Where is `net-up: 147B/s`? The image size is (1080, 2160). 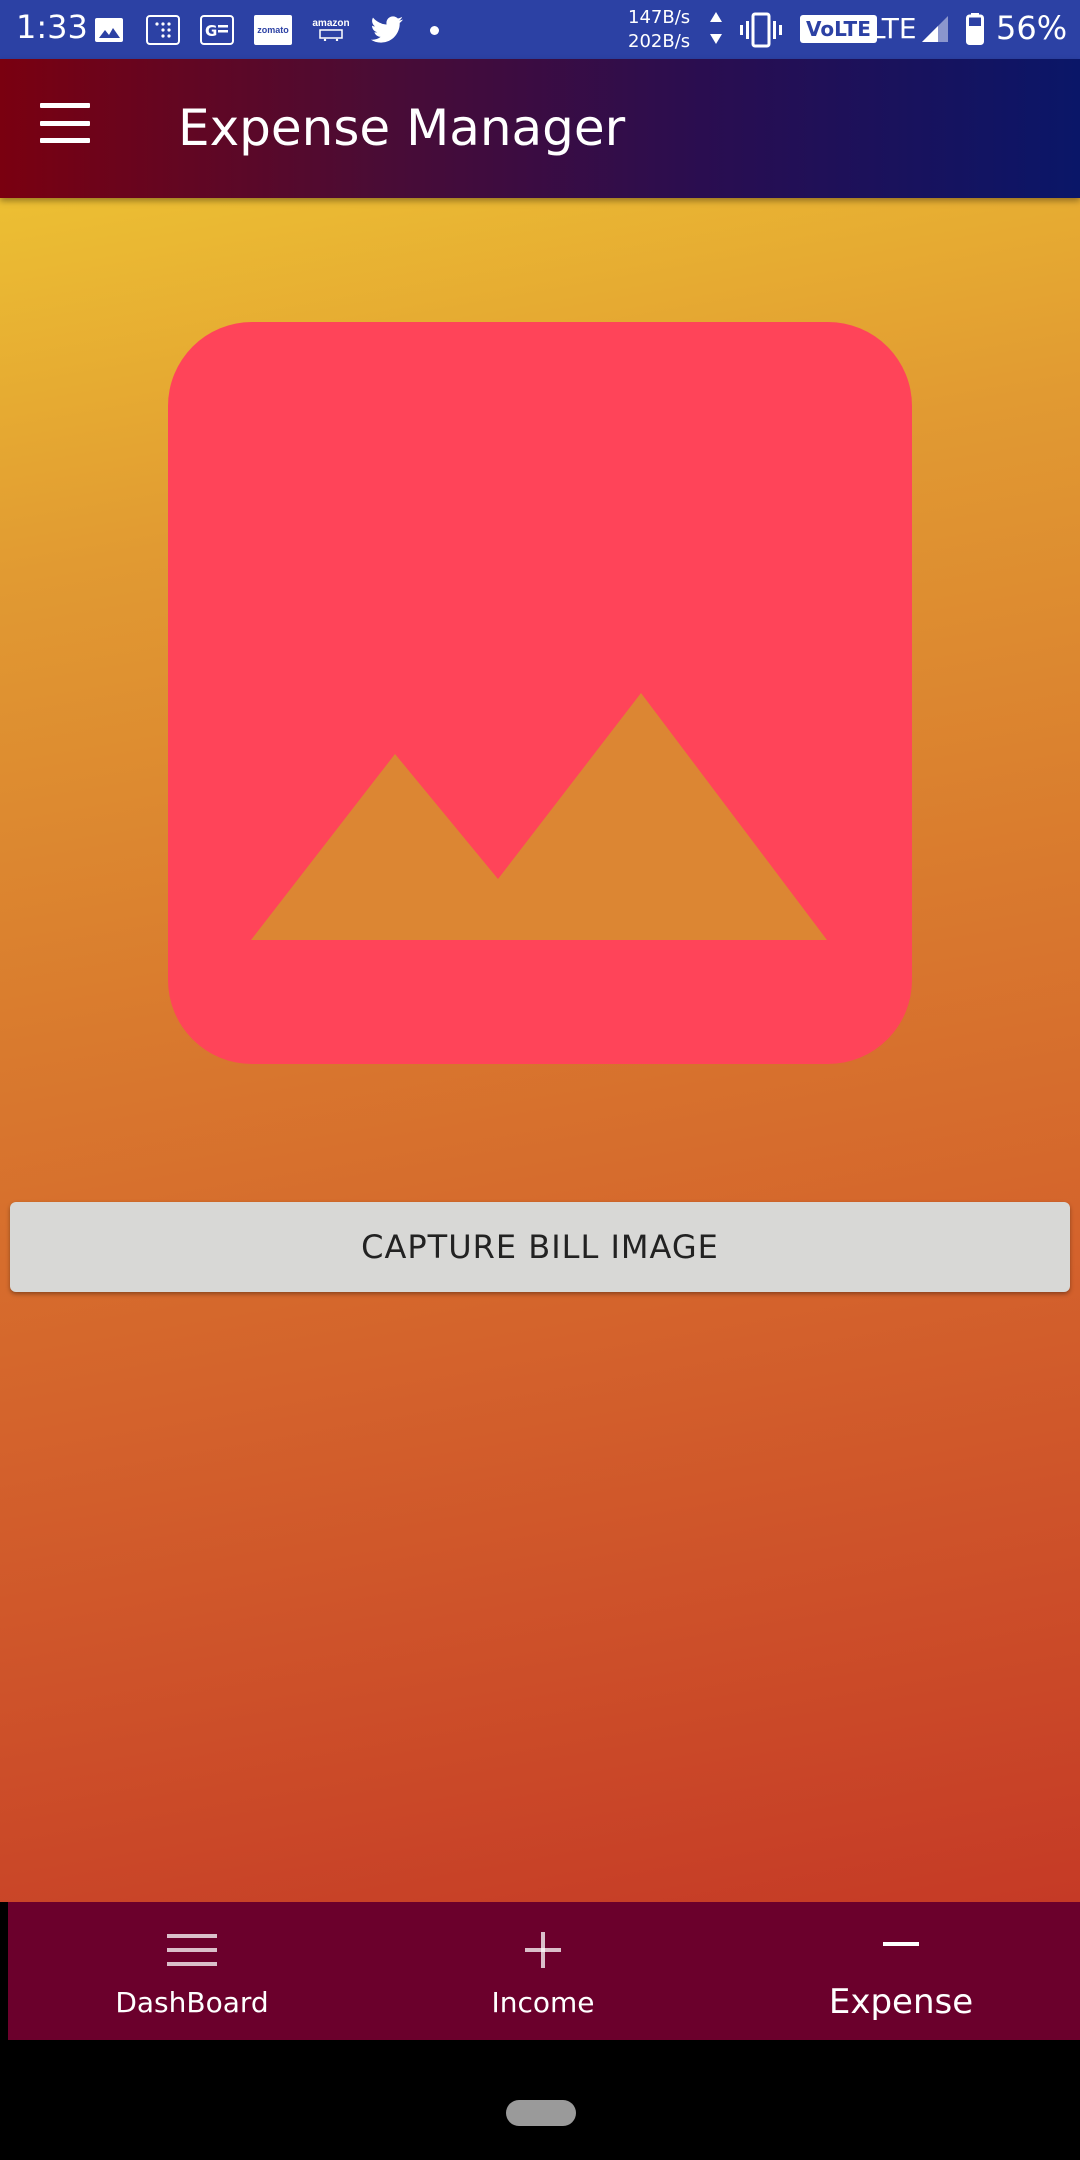
net-up: 147B/s is located at coordinates (659, 17).